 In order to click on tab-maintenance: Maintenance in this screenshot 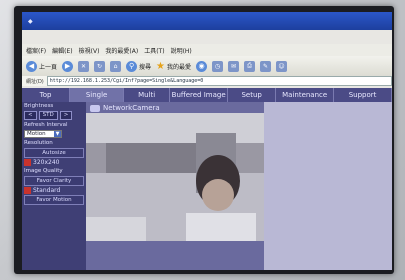, I will do `click(305, 95)`.